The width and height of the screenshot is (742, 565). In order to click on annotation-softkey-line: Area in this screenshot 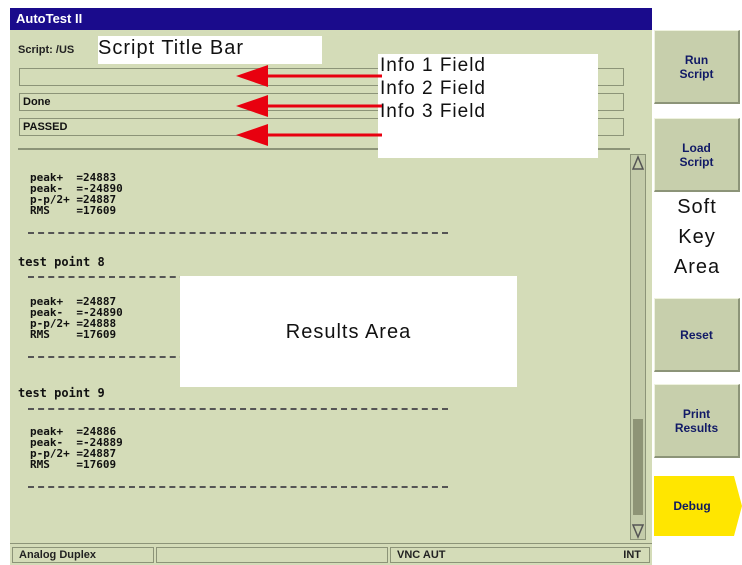, I will do `click(697, 267)`.